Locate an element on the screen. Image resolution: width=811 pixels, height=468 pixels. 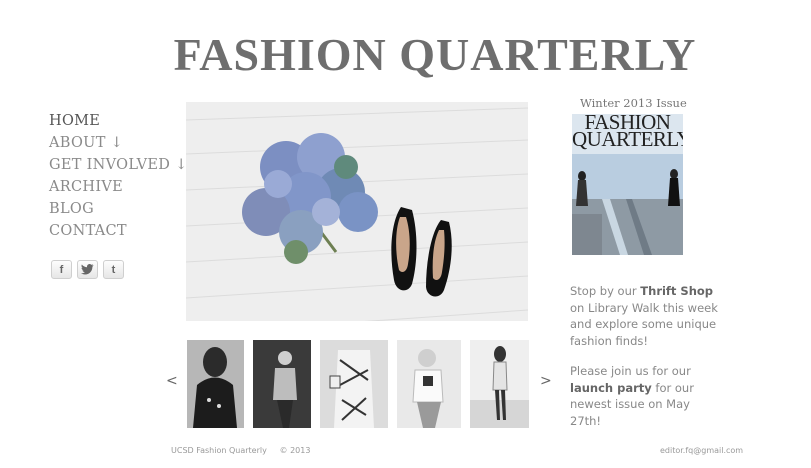
issue-label: Winter 2013 Issue is located at coordinates (633, 103).